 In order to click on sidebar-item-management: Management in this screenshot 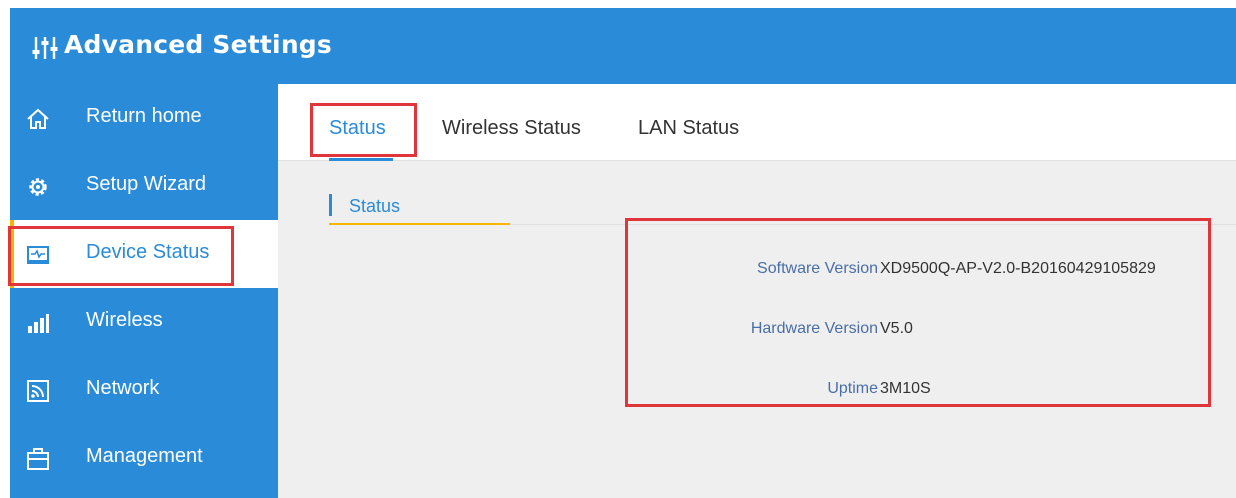, I will do `click(144, 458)`.